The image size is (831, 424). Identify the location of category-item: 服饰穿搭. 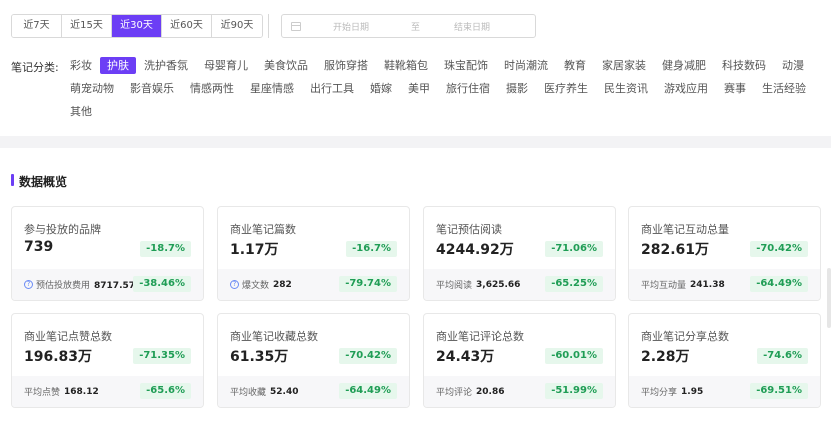
(346, 65).